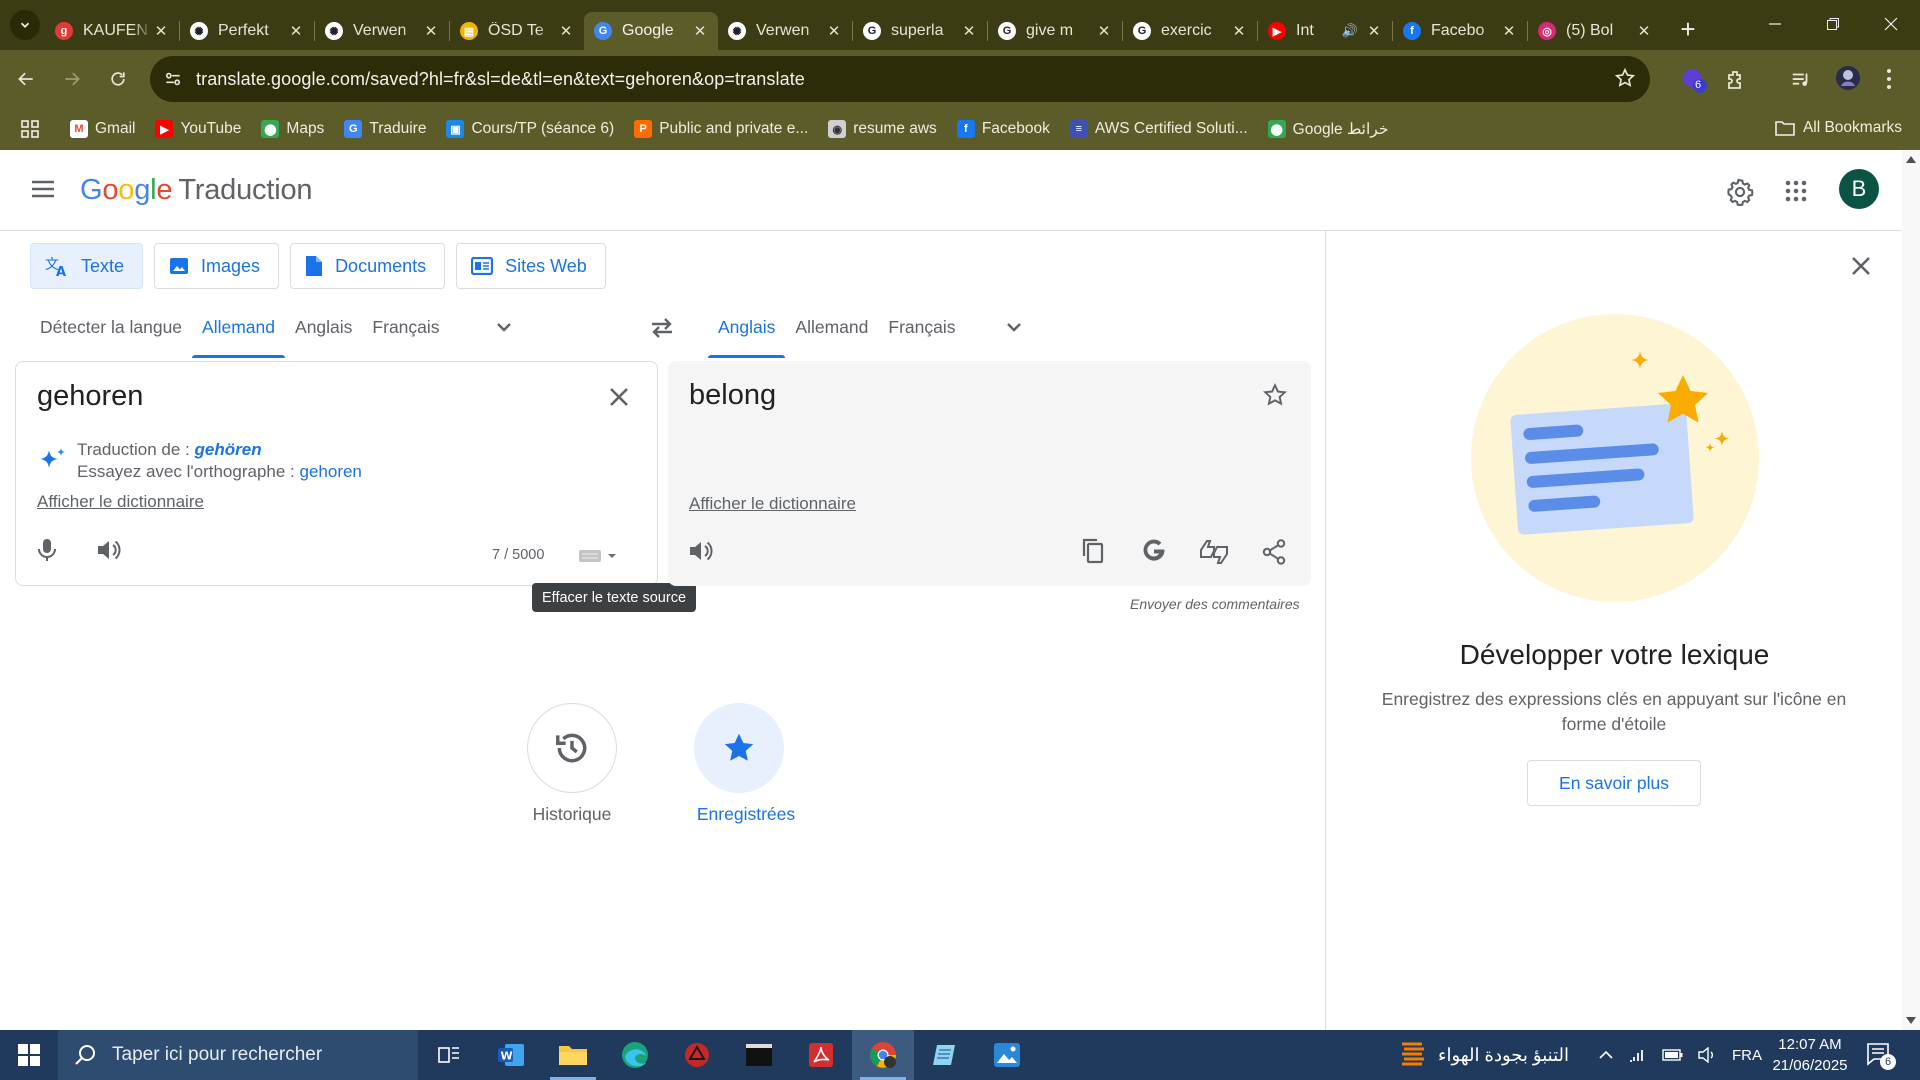 The height and width of the screenshot is (1080, 1920). What do you see at coordinates (1810, 1055) in the screenshot?
I see `clock: 12:07 AM 21/06/2025` at bounding box center [1810, 1055].